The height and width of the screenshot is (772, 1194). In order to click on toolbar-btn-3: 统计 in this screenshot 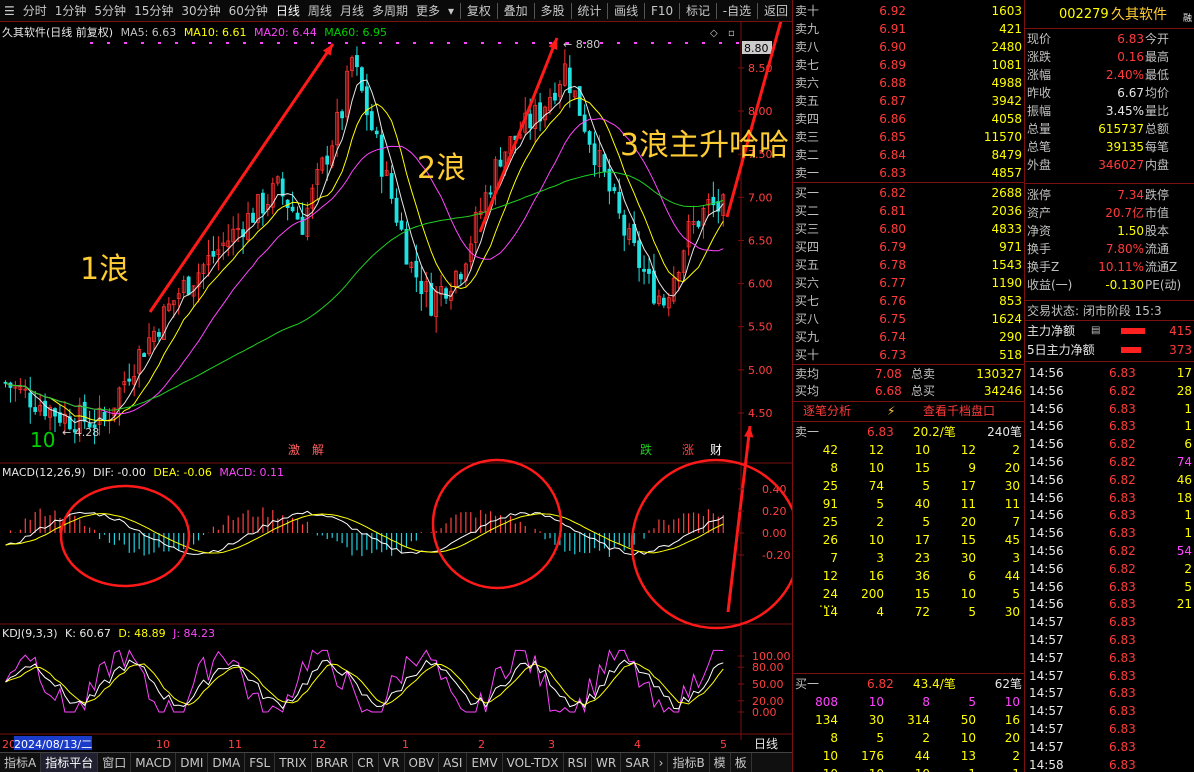, I will do `click(589, 11)`.